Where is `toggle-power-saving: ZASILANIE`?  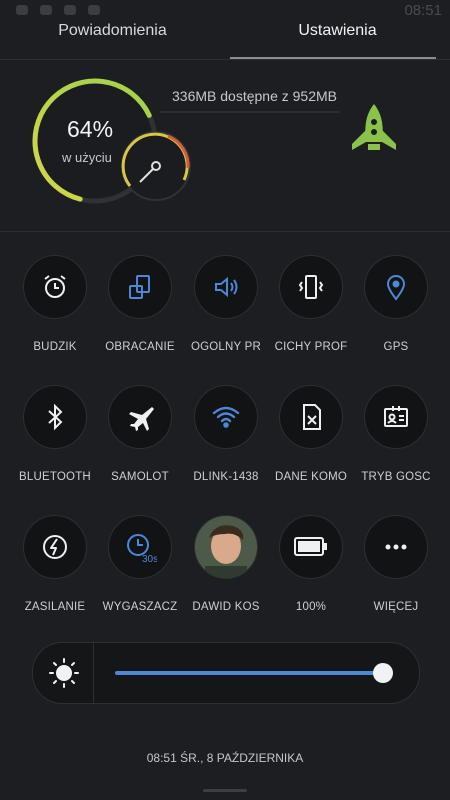
toggle-power-saving: ZASILANIE is located at coordinates (55, 564).